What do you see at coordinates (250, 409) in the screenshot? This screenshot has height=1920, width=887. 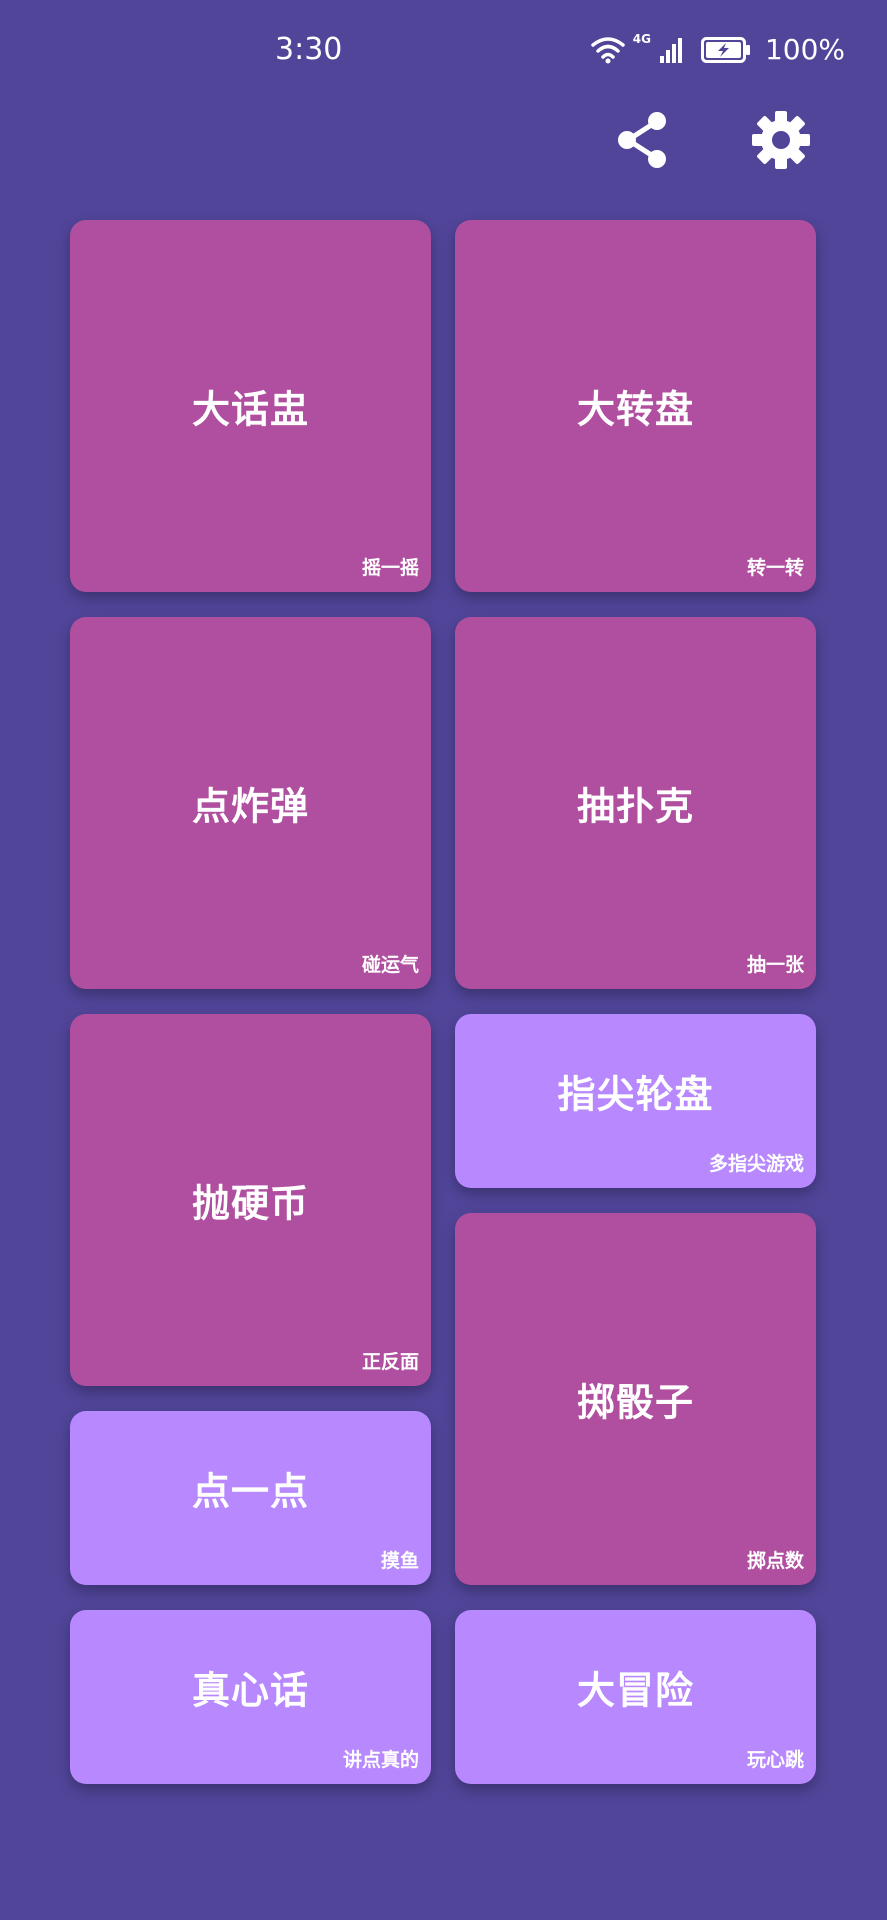 I see `card-title: 大话盅` at bounding box center [250, 409].